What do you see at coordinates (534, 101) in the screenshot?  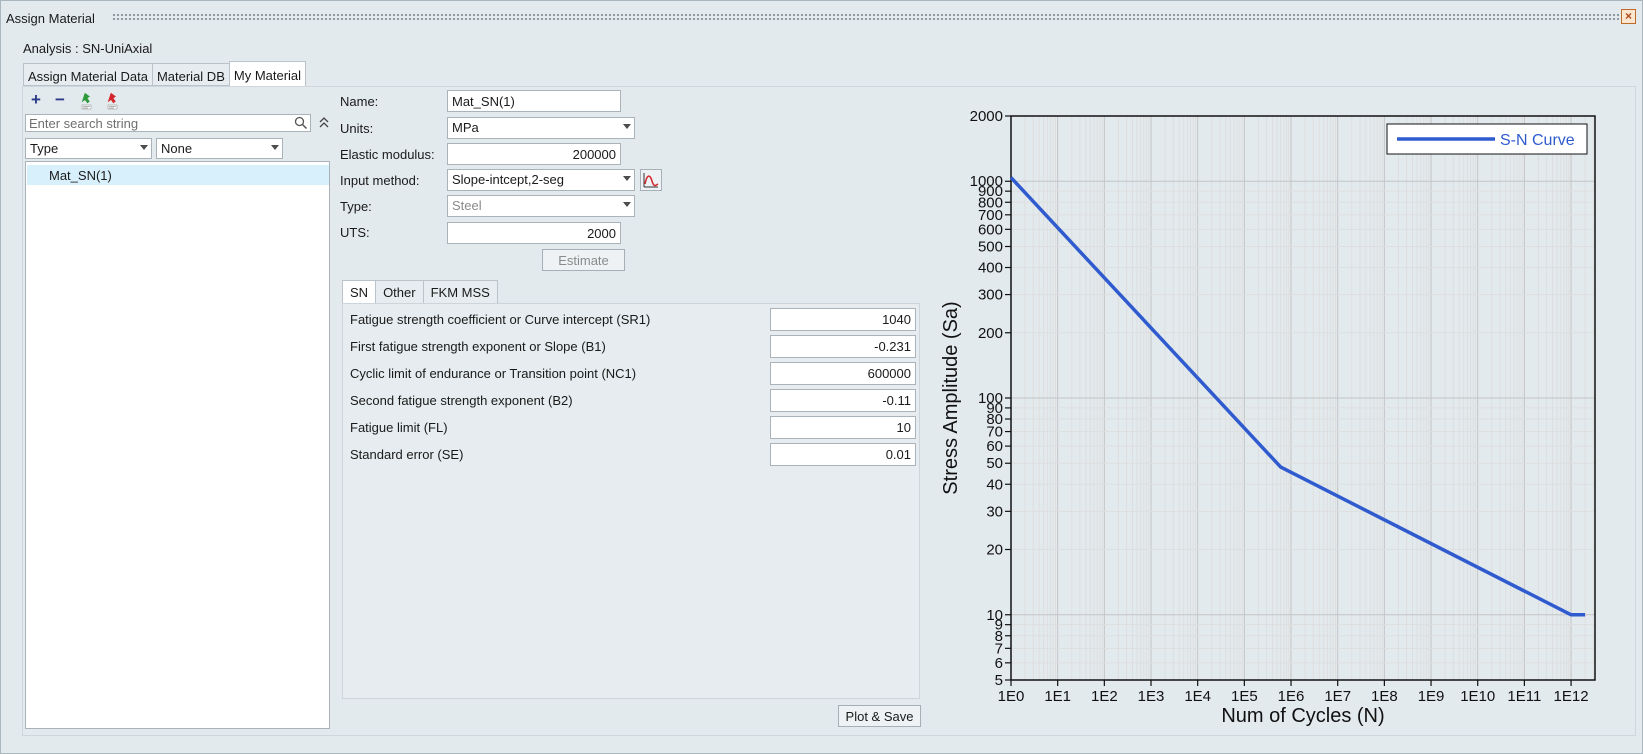 I see `name-field: Mat_SN(1)` at bounding box center [534, 101].